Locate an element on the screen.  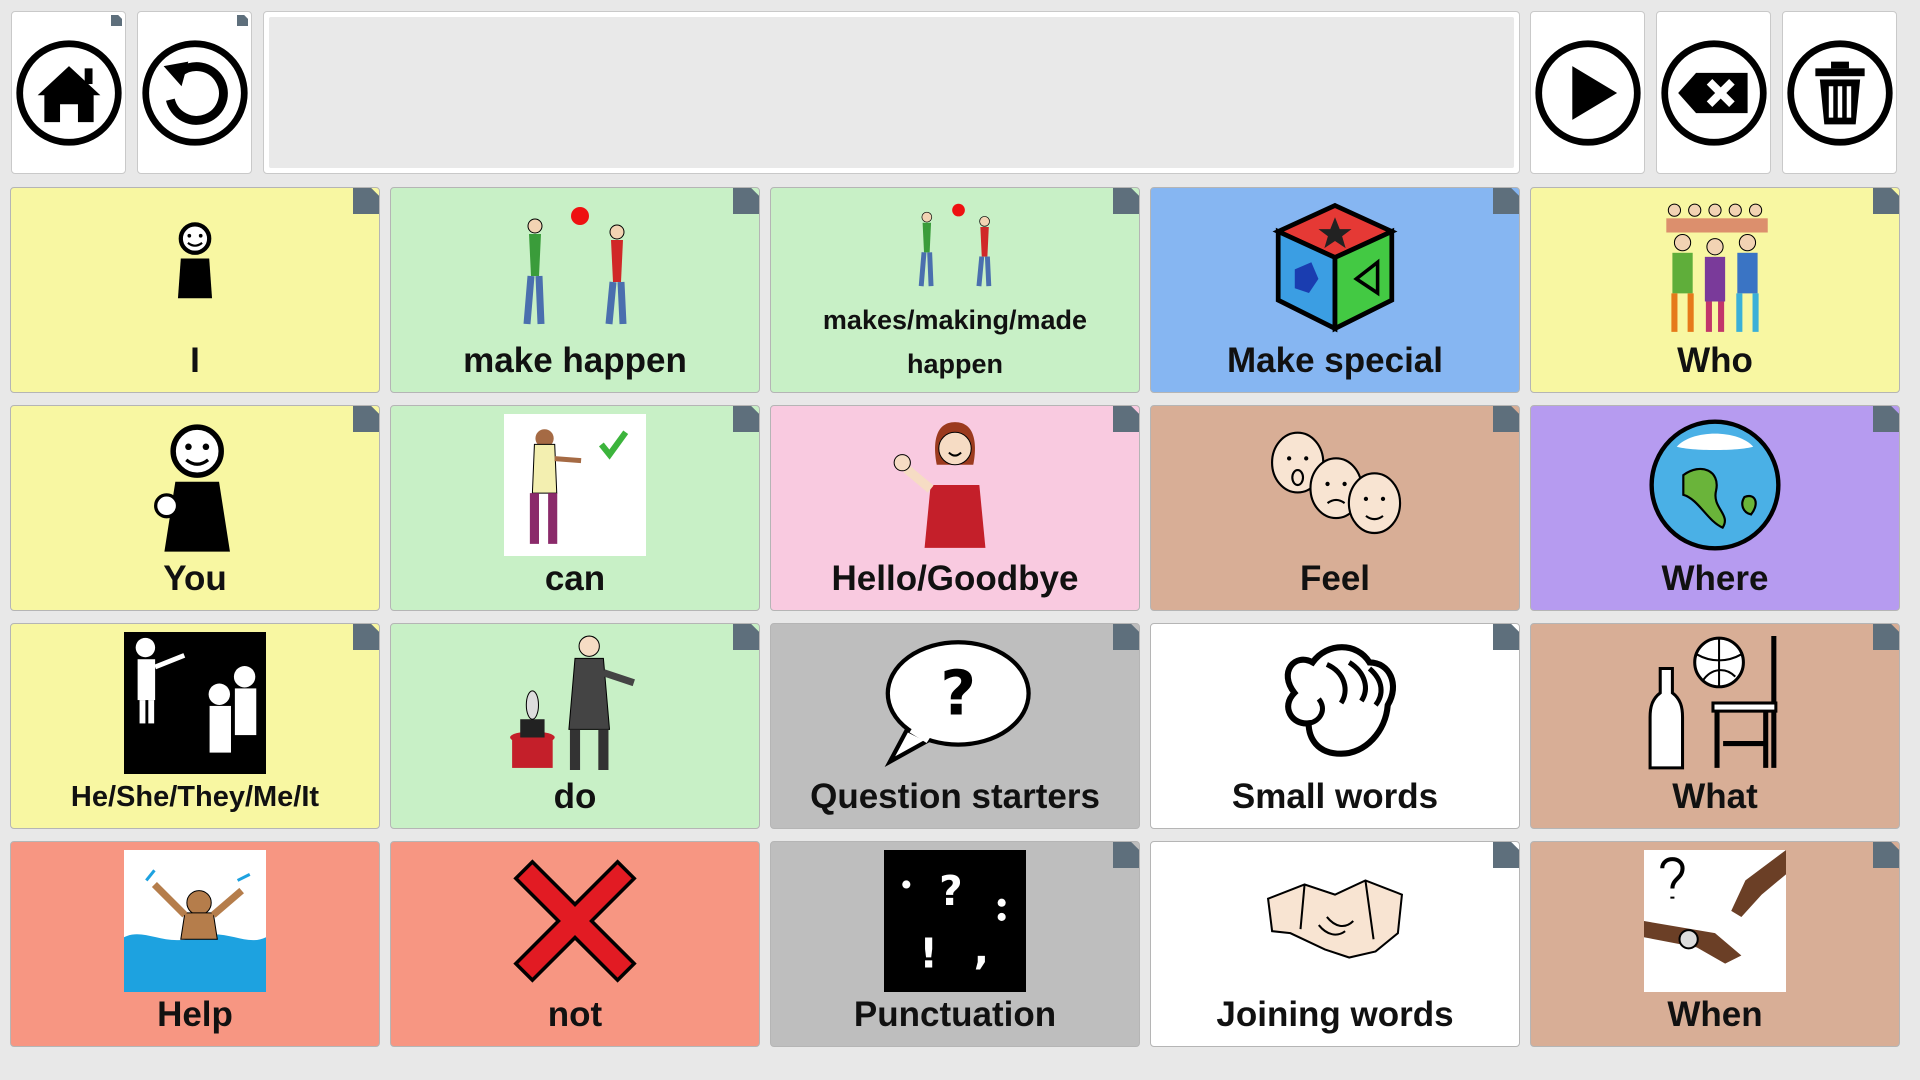
cell-label: He/She/They/Me/It is located at coordinates (195, 797).